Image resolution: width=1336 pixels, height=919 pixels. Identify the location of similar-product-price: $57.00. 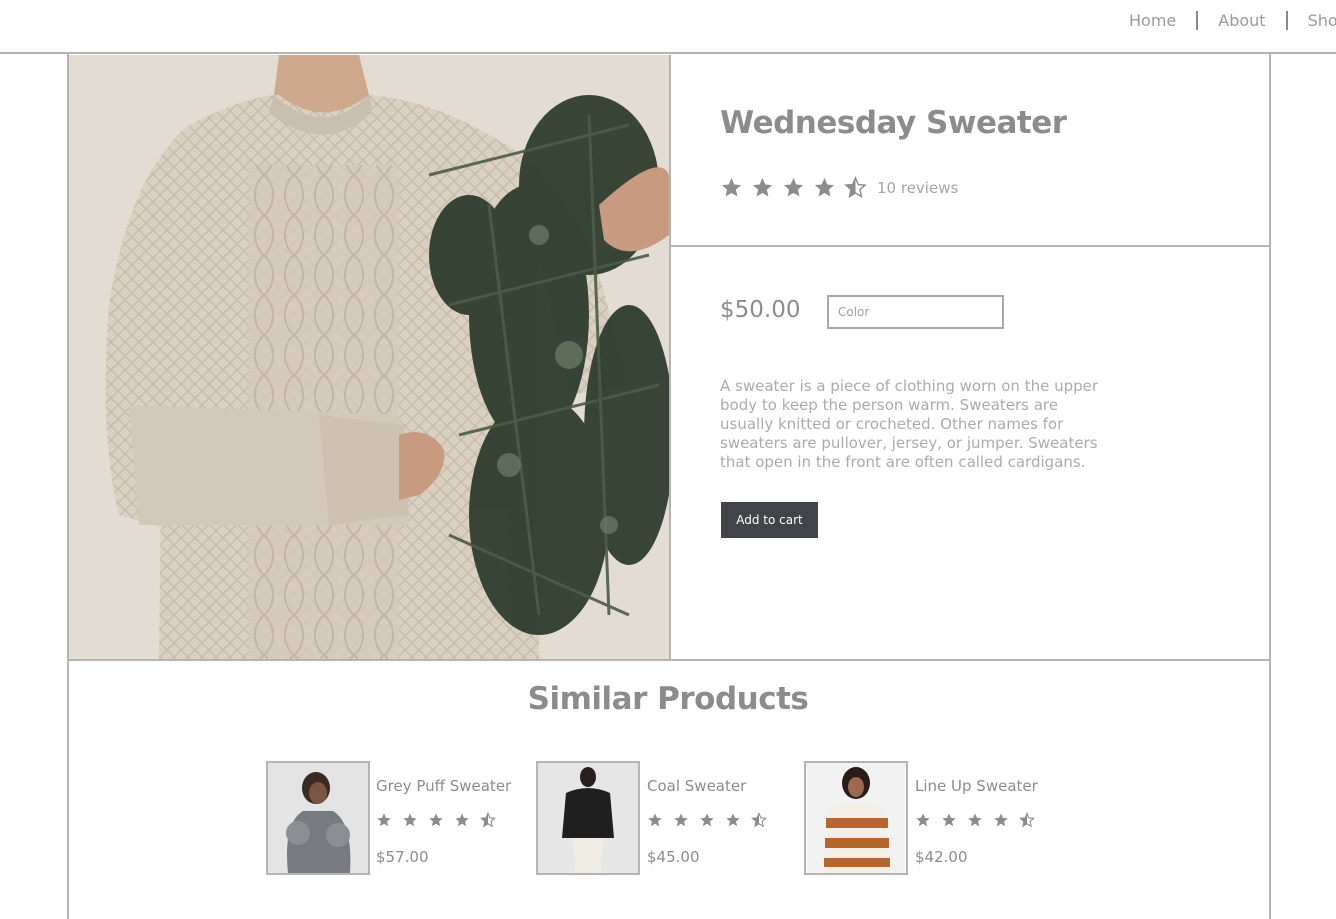
(402, 857).